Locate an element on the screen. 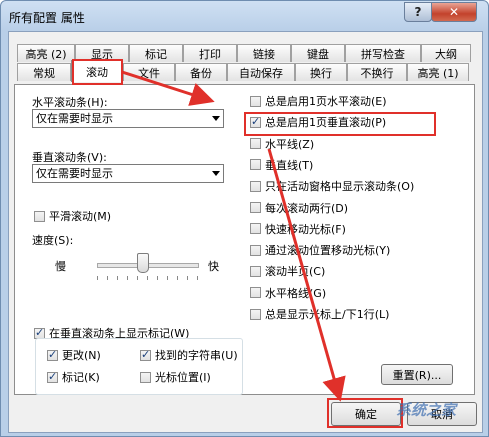 This screenshot has width=489, height=437. arrow-to-option is located at coordinates (166, 87).